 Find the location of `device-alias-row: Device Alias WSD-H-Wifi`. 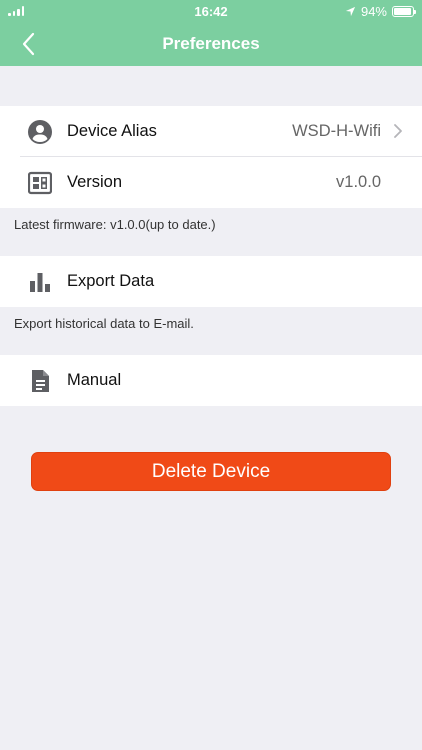

device-alias-row: Device Alias WSD-H-Wifi is located at coordinates (211, 131).